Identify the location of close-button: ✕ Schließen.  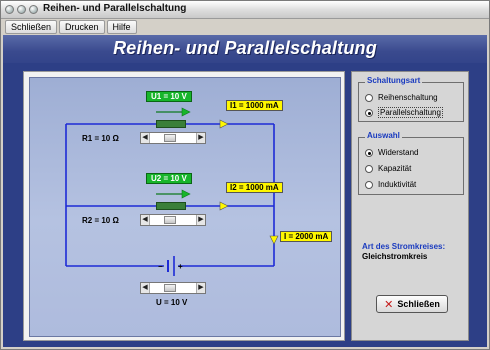
(412, 304).